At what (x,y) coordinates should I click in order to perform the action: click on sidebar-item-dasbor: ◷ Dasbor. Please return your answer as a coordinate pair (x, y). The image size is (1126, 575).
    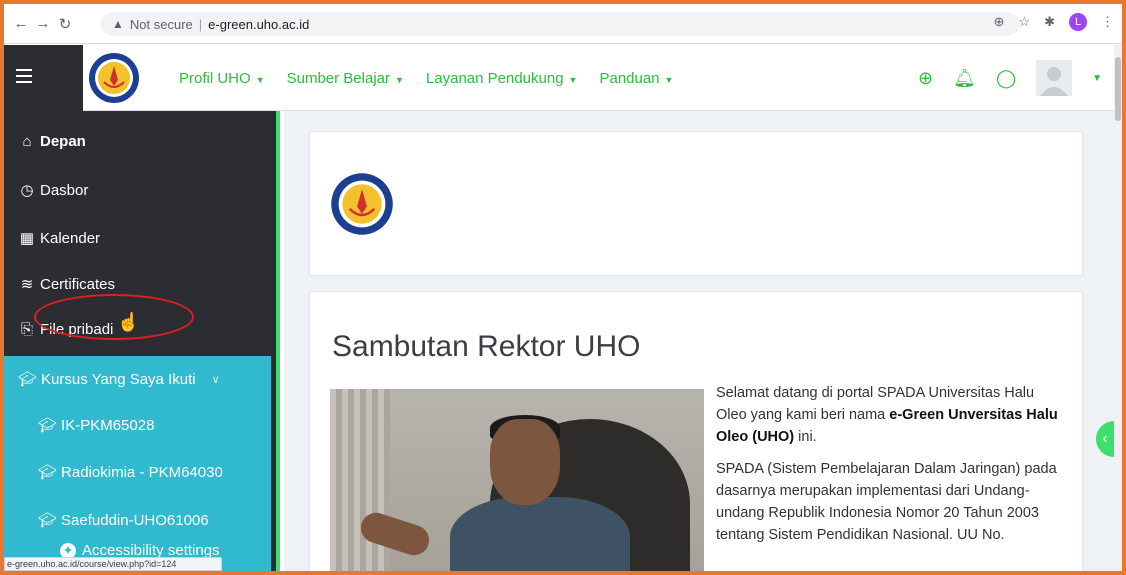
    Looking at the image, I should click on (53, 190).